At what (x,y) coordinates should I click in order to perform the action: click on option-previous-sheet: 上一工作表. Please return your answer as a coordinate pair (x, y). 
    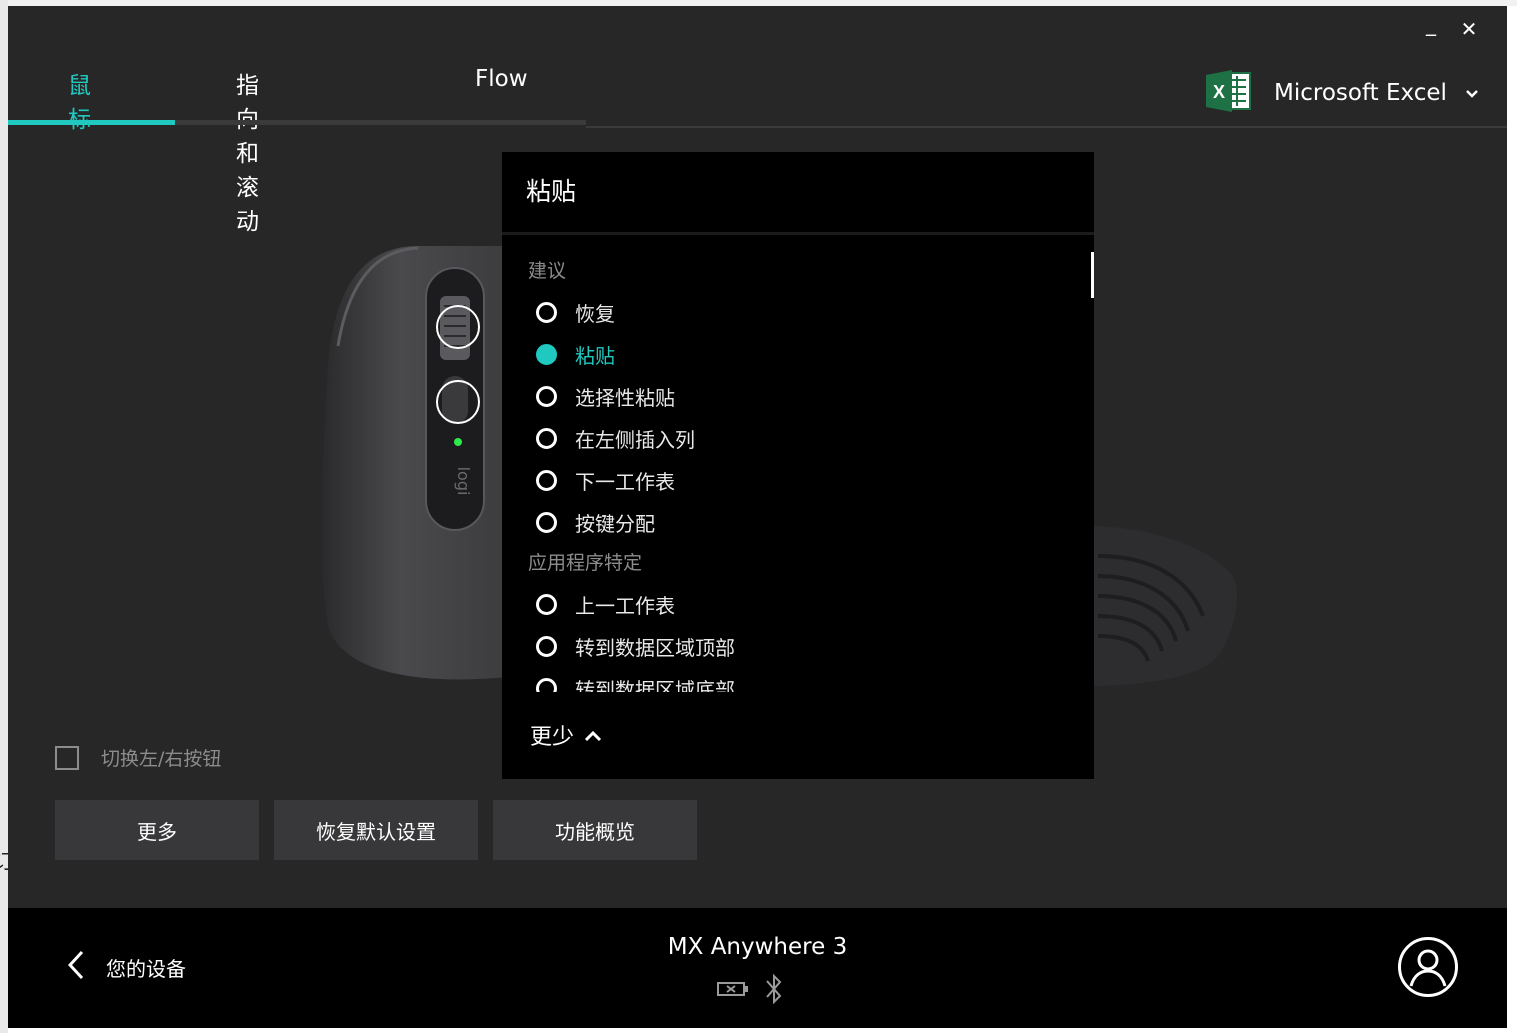
    Looking at the image, I should click on (605, 604).